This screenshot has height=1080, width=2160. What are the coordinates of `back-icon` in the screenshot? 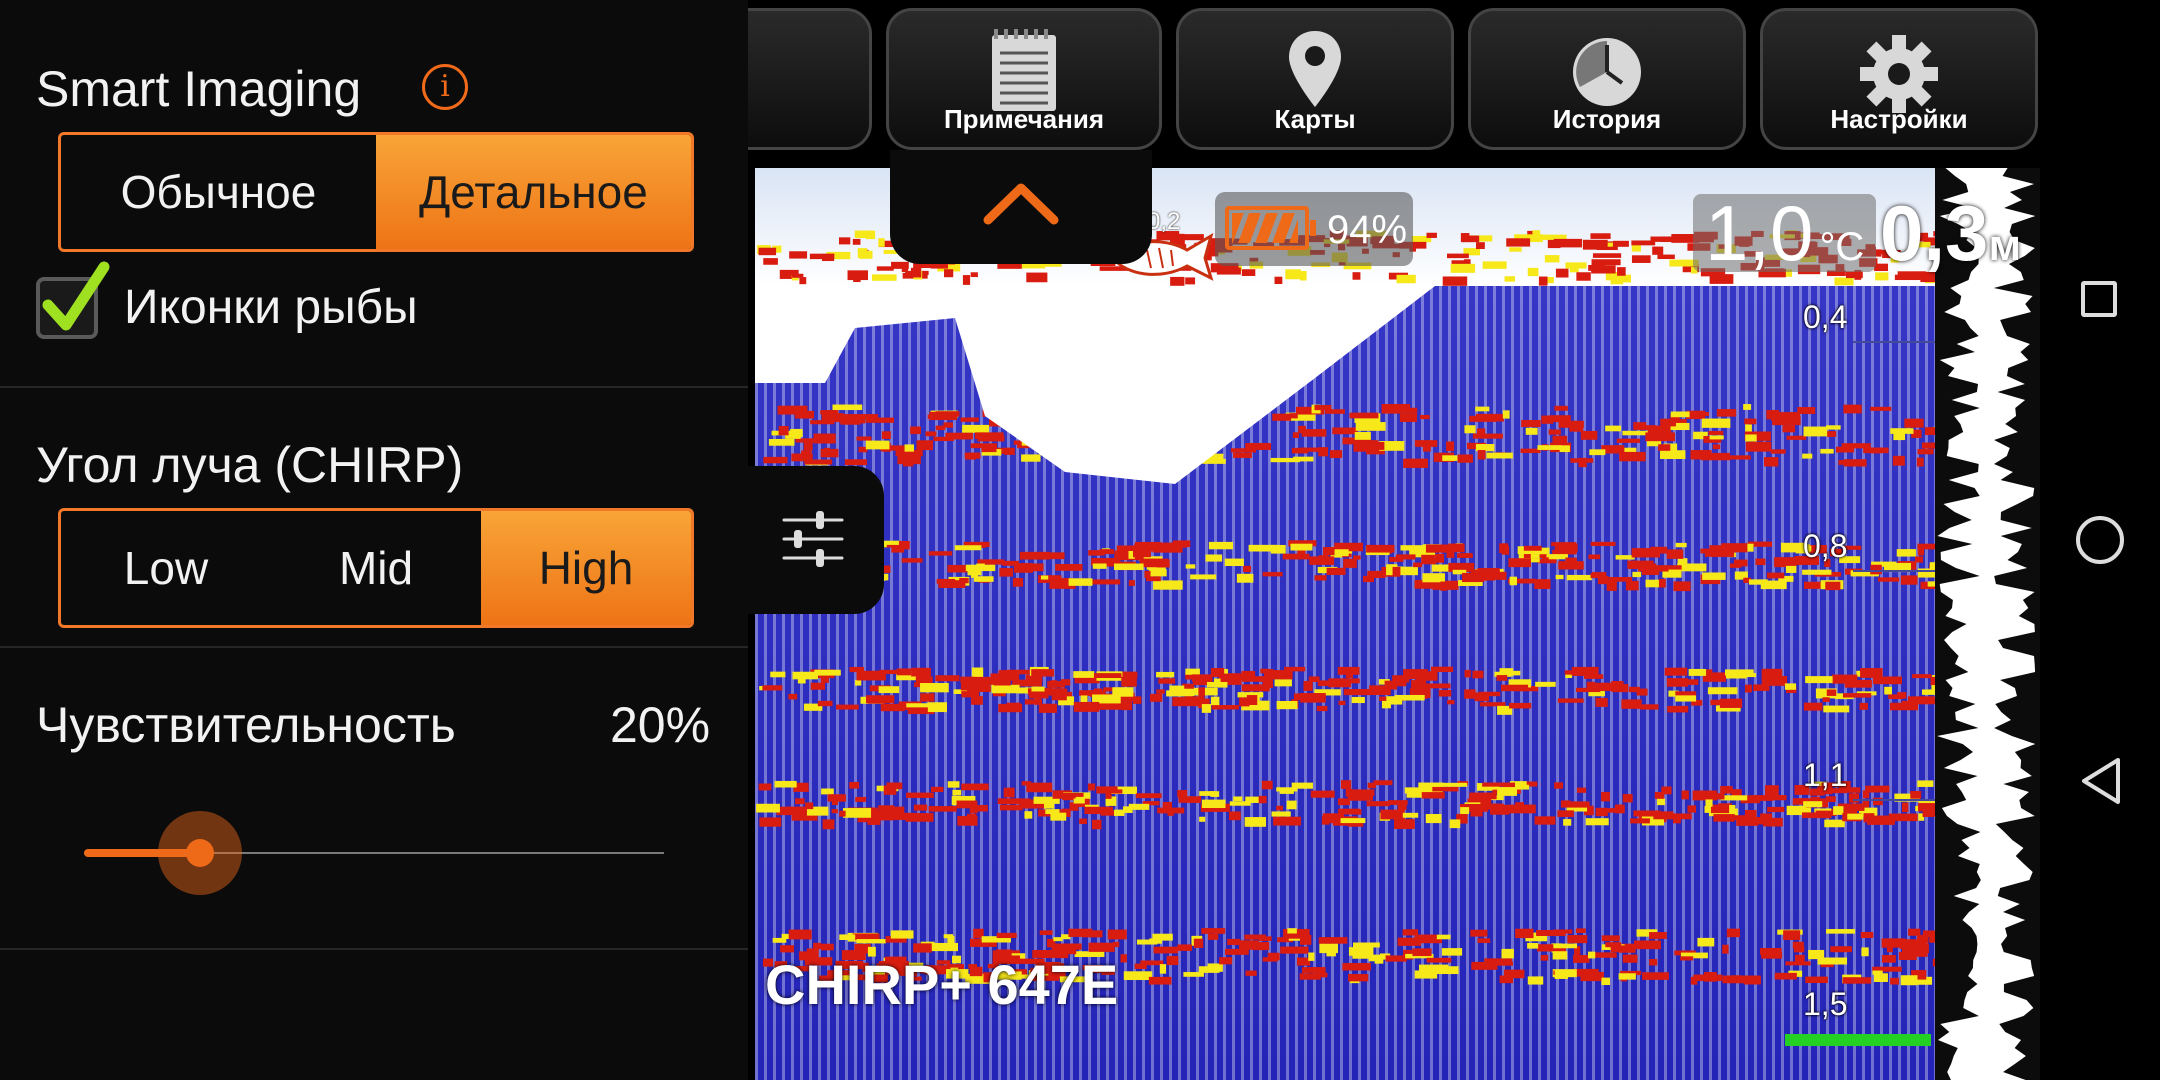 It's located at (2101, 781).